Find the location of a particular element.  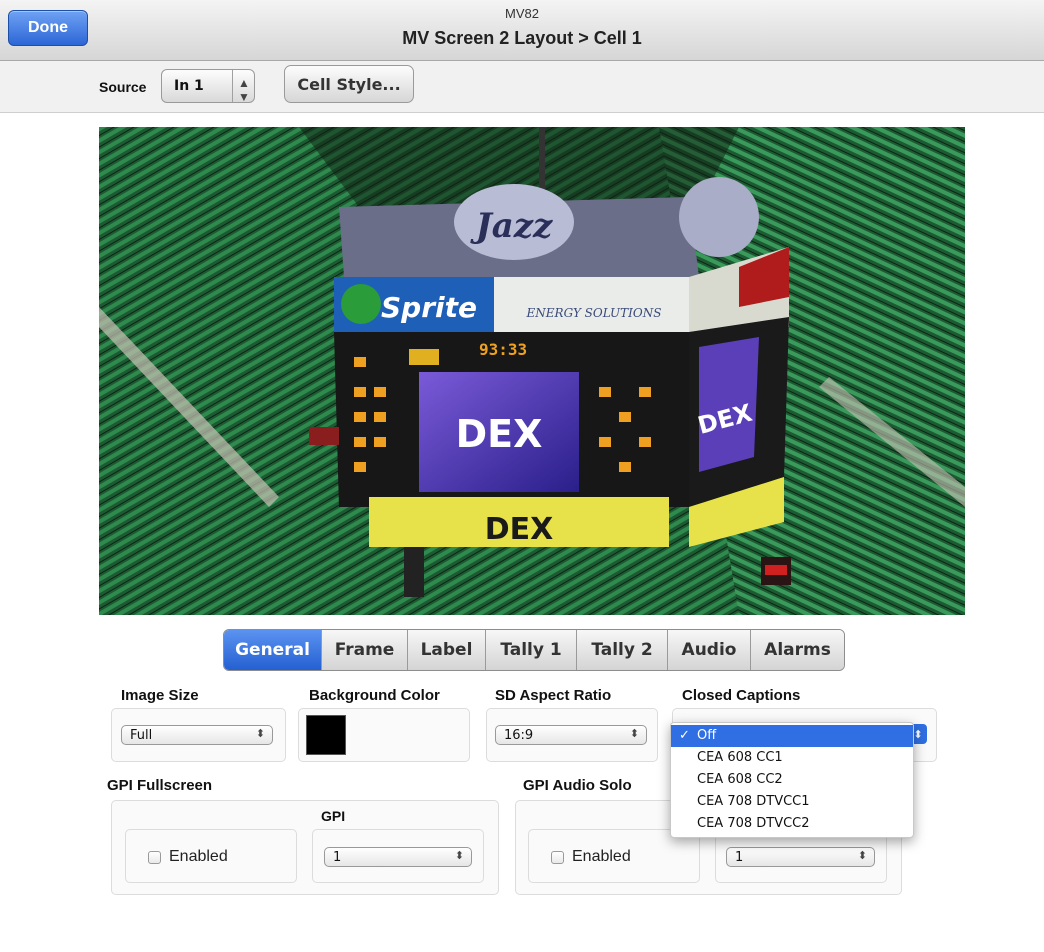

gpi-audio-enabled-label: Enabled is located at coordinates (601, 856).